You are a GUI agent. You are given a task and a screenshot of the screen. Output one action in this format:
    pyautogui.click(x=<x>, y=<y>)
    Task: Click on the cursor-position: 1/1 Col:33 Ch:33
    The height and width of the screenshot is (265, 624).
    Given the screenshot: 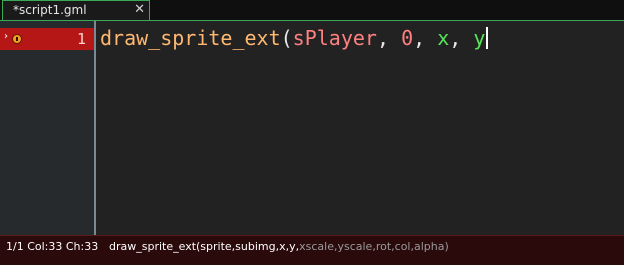 What is the action you would take?
    pyautogui.click(x=52, y=246)
    